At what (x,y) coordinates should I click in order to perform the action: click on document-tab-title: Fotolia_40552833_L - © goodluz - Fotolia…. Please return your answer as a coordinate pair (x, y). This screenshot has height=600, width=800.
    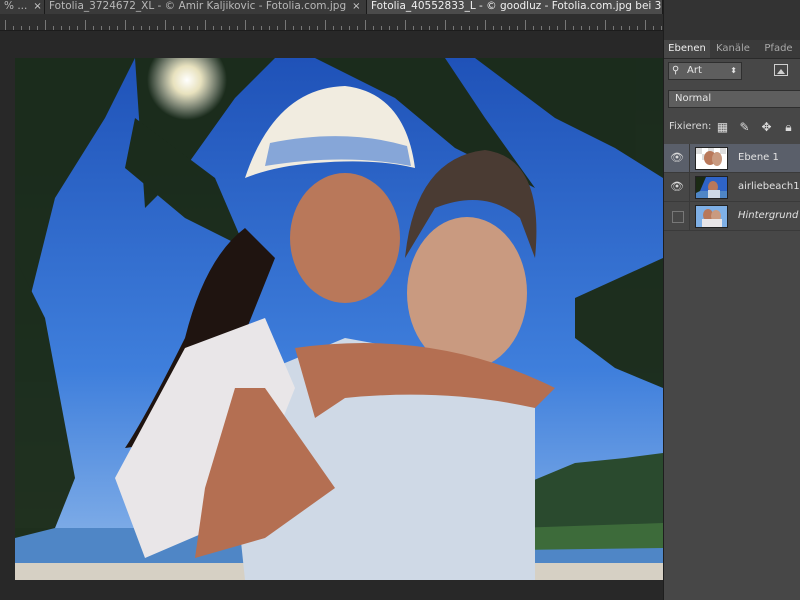
    Looking at the image, I should click on (516, 6).